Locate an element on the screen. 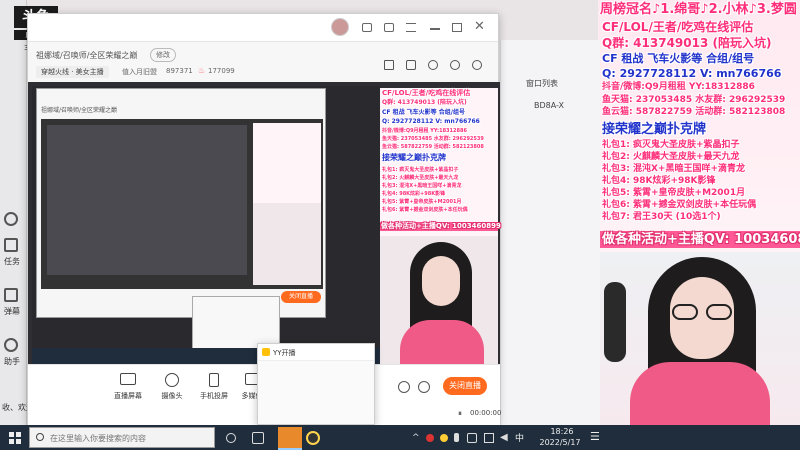 This screenshot has width=800, height=450. nested-overlay-line: 礼包6: 紫霄+撼金双剑皮肤+本任玩偶 is located at coordinates (425, 210).